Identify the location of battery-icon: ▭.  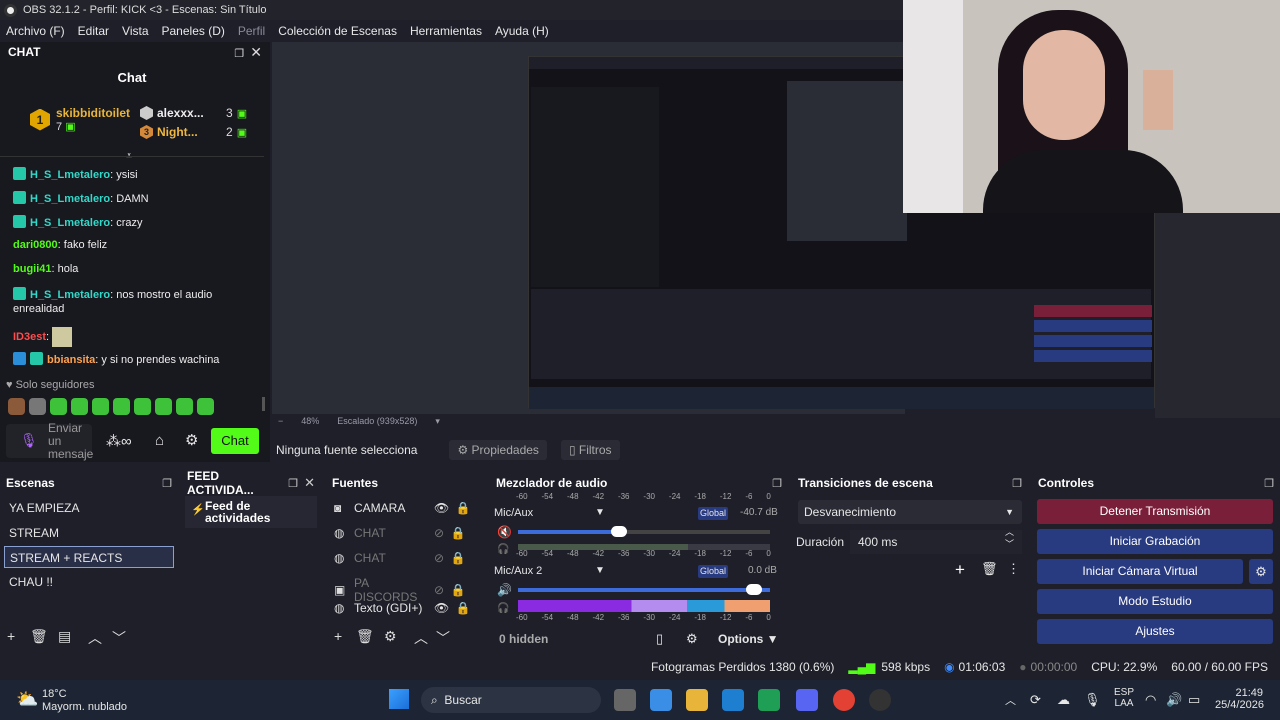
(1194, 700).